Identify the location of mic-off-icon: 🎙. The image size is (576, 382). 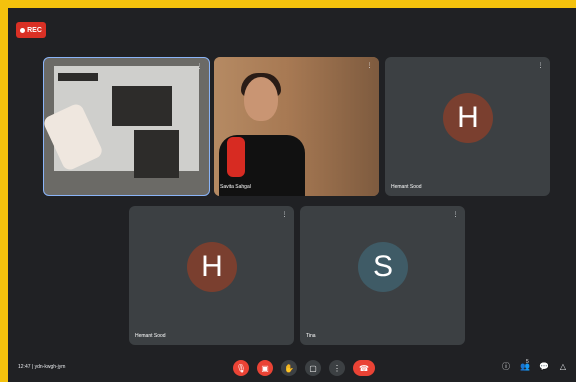
(241, 368).